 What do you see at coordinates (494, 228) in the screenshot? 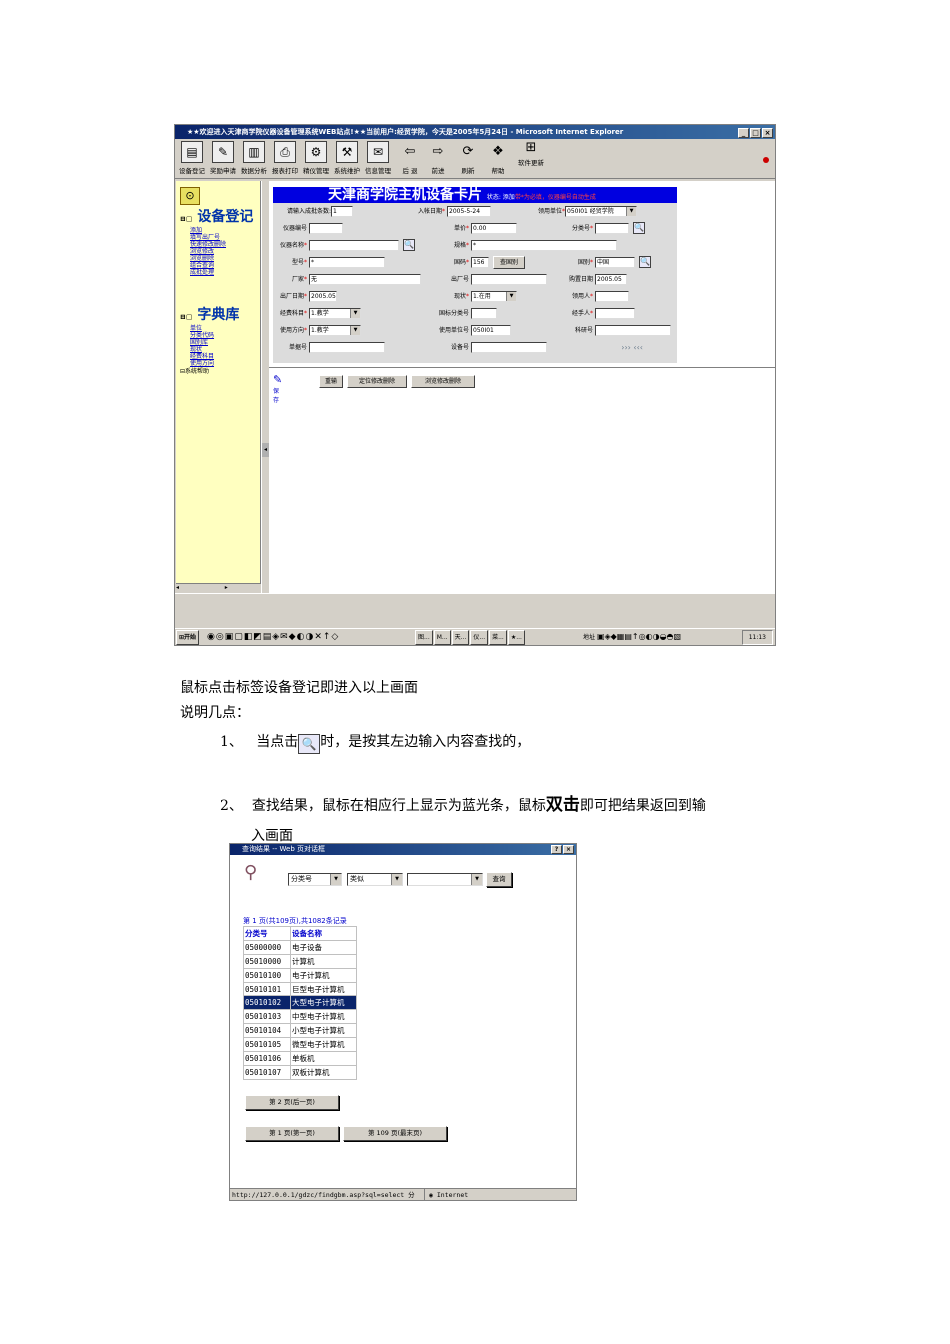
I see `price-input: 0.00` at bounding box center [494, 228].